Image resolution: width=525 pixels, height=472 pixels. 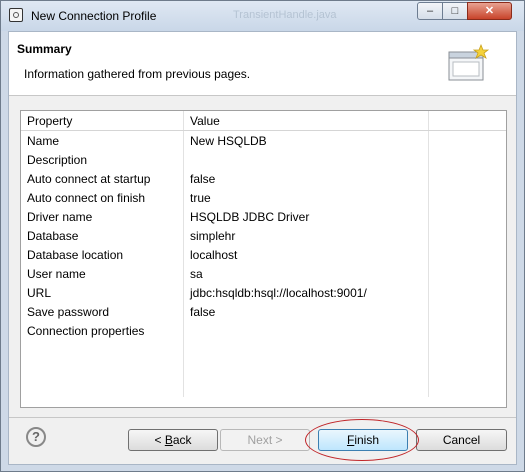 What do you see at coordinates (461, 440) in the screenshot?
I see `cancel-button: Cancel` at bounding box center [461, 440].